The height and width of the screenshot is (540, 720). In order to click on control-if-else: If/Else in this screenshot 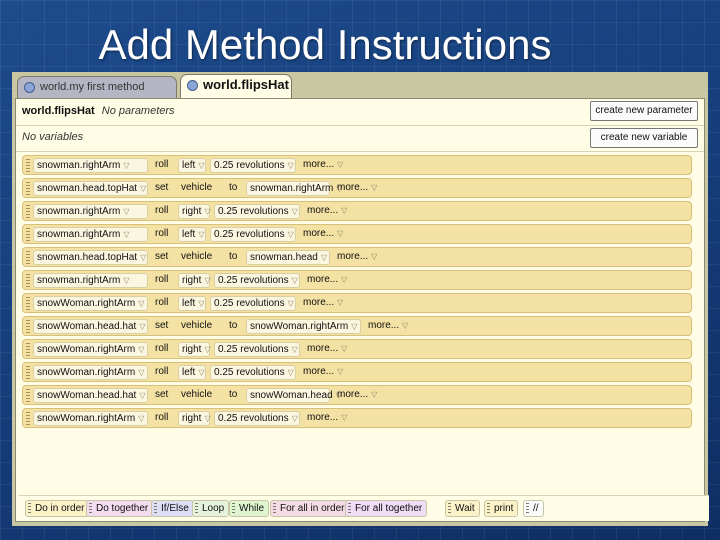, I will do `click(172, 508)`.